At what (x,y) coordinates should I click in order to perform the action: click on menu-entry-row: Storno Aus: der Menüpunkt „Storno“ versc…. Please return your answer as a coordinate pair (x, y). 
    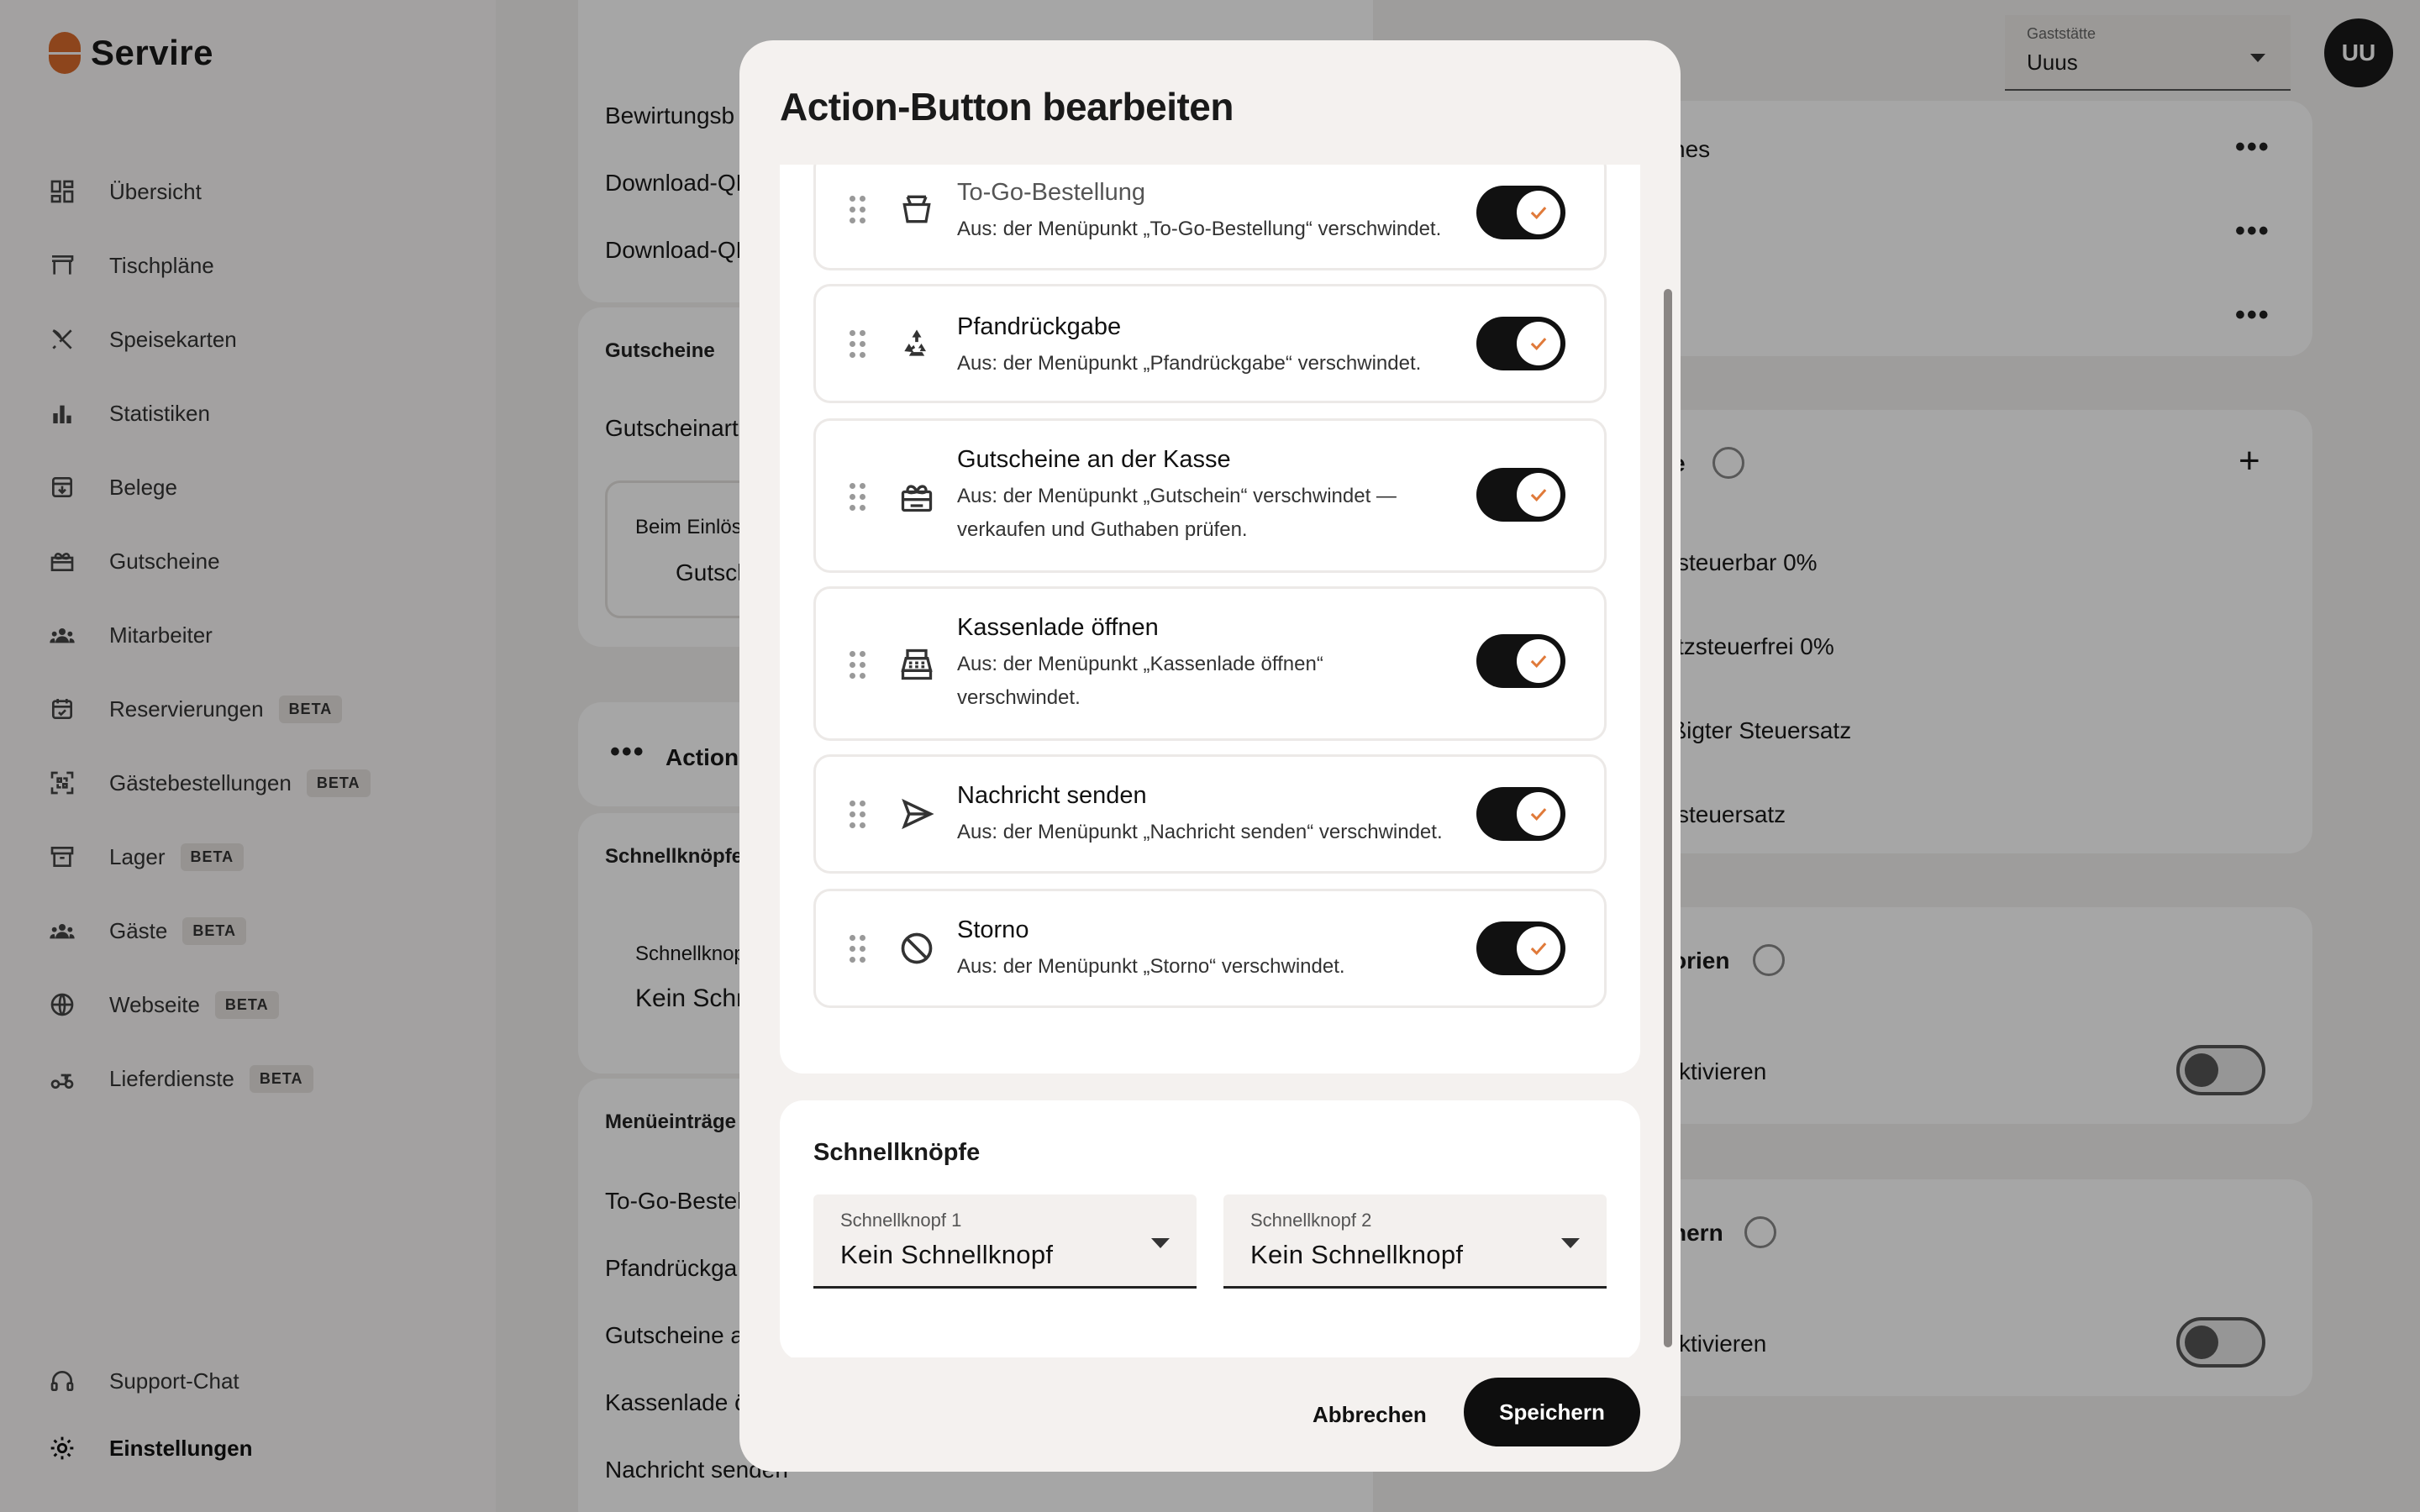
    Looking at the image, I should click on (1210, 948).